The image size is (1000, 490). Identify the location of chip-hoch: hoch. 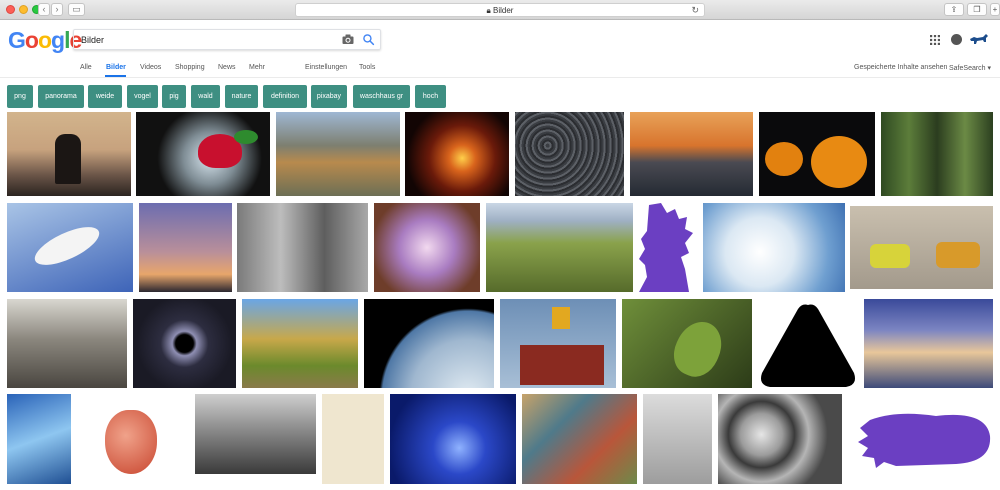
(430, 96).